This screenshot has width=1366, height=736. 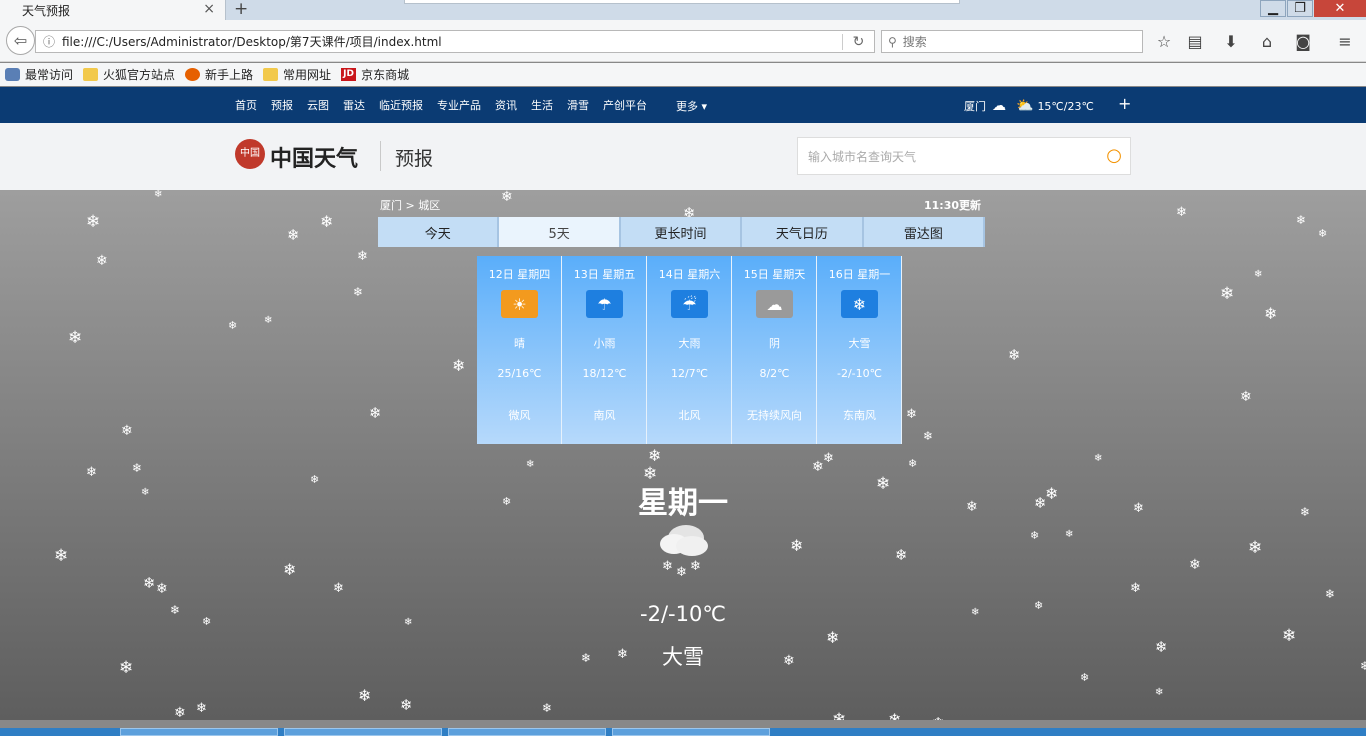 I want to click on browser-tab-bar: 天气预报 × + ▁ ❐ ✕, so click(x=683, y=10).